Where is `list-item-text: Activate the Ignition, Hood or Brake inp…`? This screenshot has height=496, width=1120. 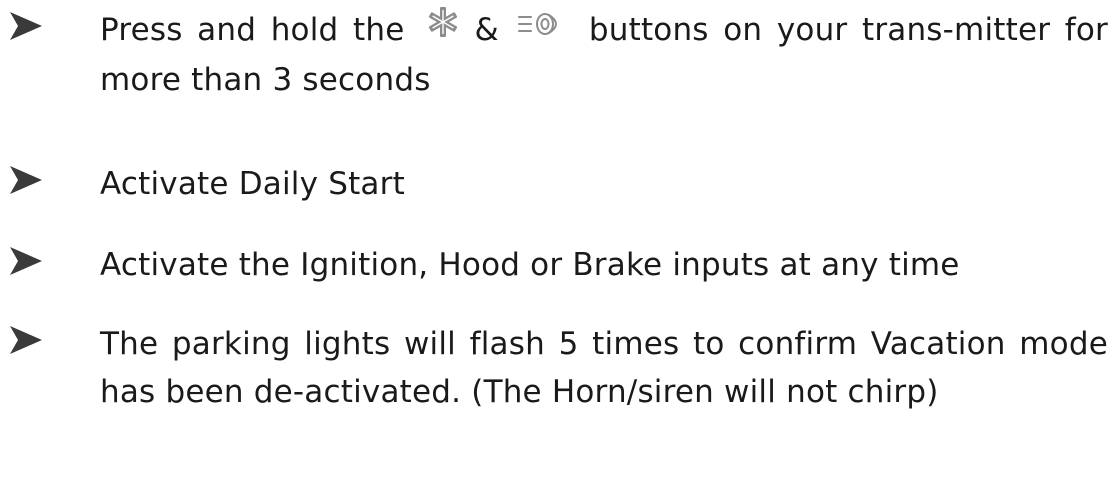 list-item-text: Activate the Ignition, Hood or Brake inp… is located at coordinates (530, 265).